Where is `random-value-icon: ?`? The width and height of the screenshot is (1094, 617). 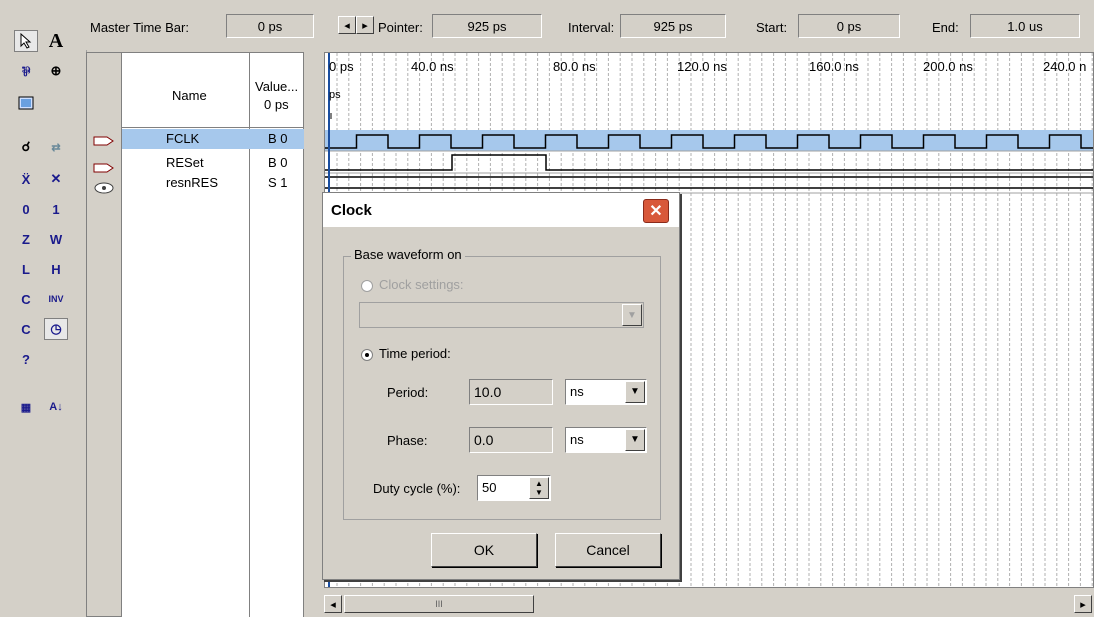 random-value-icon: ? is located at coordinates (26, 359).